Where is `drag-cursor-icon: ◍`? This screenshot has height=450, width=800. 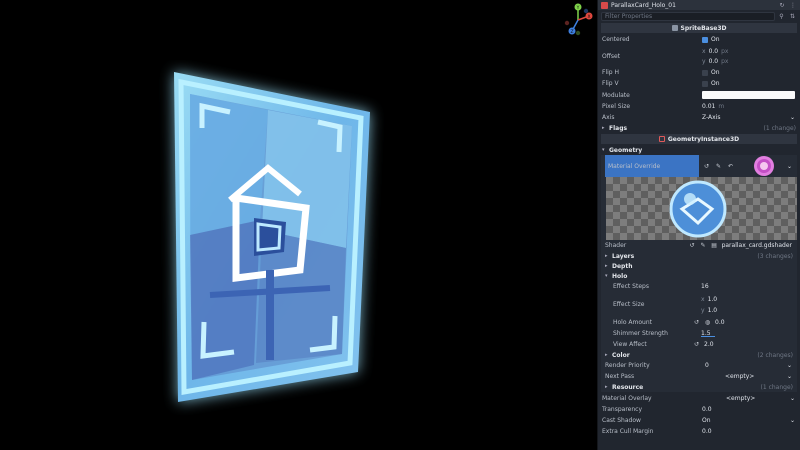 drag-cursor-icon: ◍ is located at coordinates (707, 322).